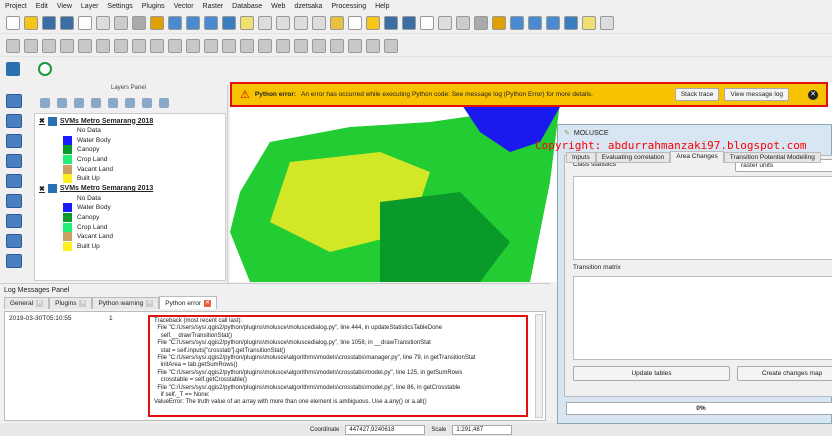 Image resolution: width=832 pixels, height=436 pixels. I want to click on raster-tool-icon, so click(13, 69).